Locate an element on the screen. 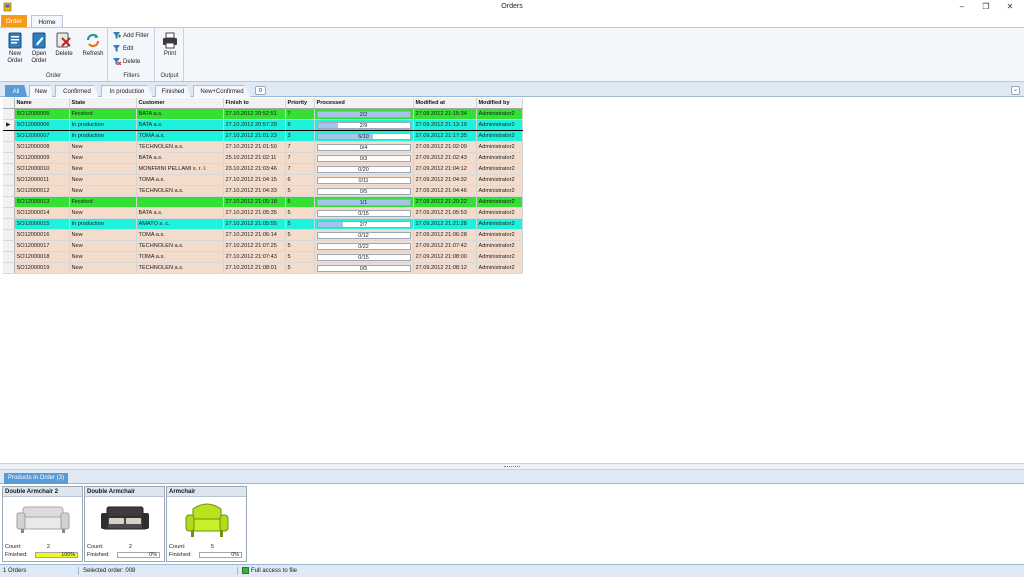 This screenshot has width=1024, height=577. cell-modified-at: 27.09.2012 21:04:46 is located at coordinates (445, 191).